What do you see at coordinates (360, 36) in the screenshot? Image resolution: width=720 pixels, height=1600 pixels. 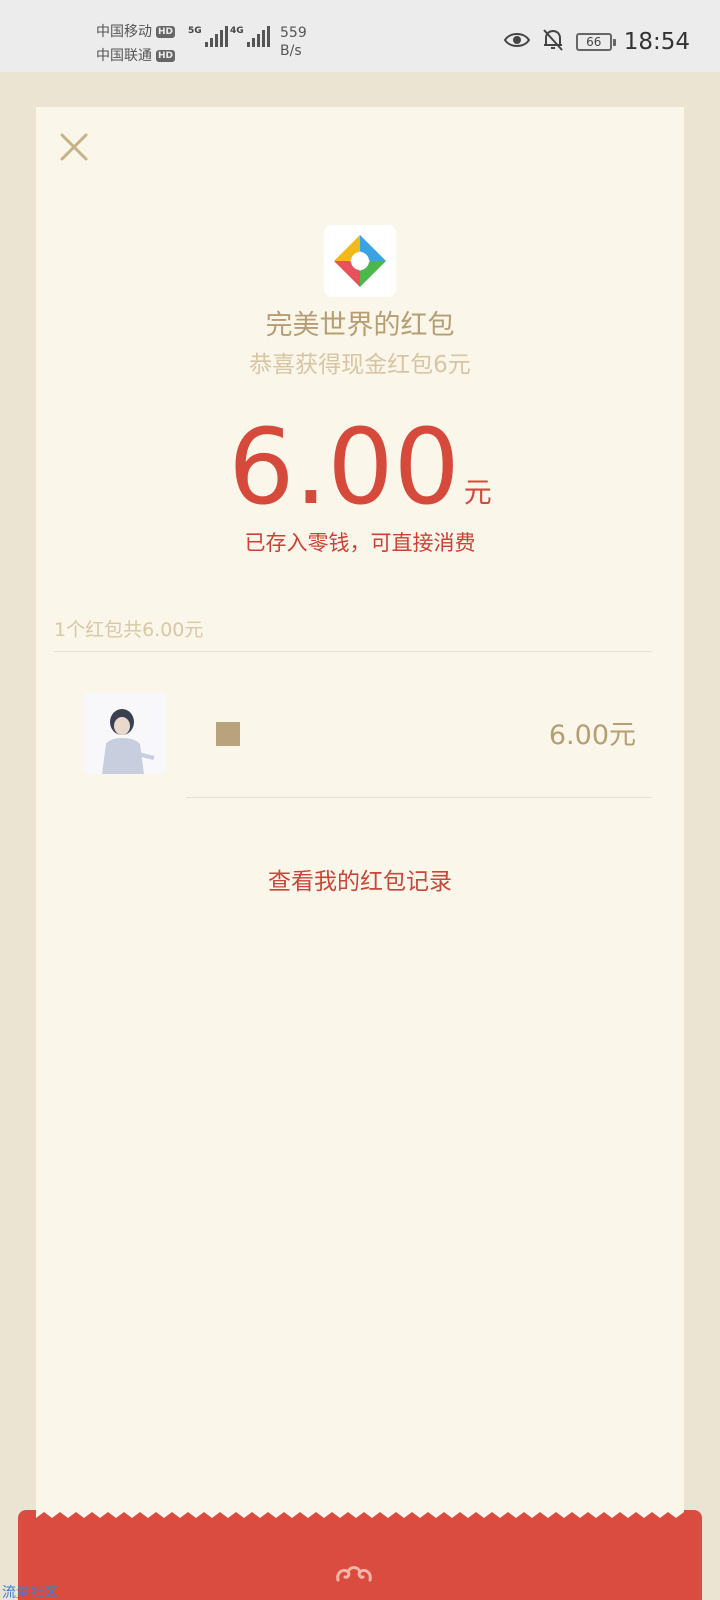 I see `status-bar: 中国移动 HD 中国联通 HD 5G 4G 559 B/s 66 18:54` at bounding box center [360, 36].